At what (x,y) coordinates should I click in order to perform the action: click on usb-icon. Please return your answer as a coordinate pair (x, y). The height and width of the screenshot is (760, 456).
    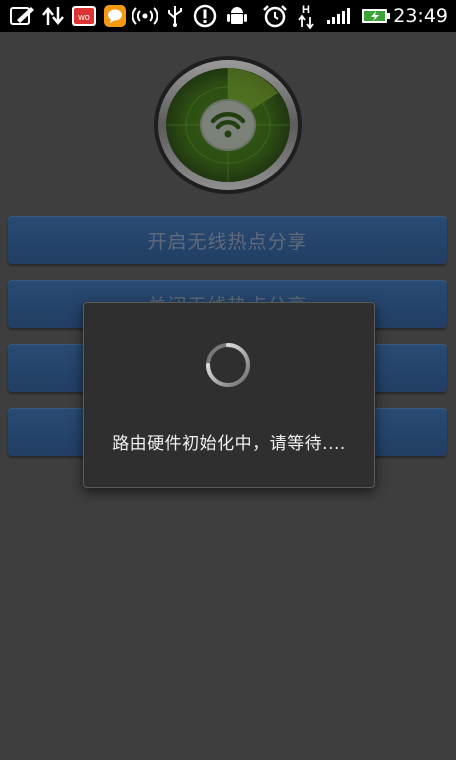
    Looking at the image, I should click on (175, 16).